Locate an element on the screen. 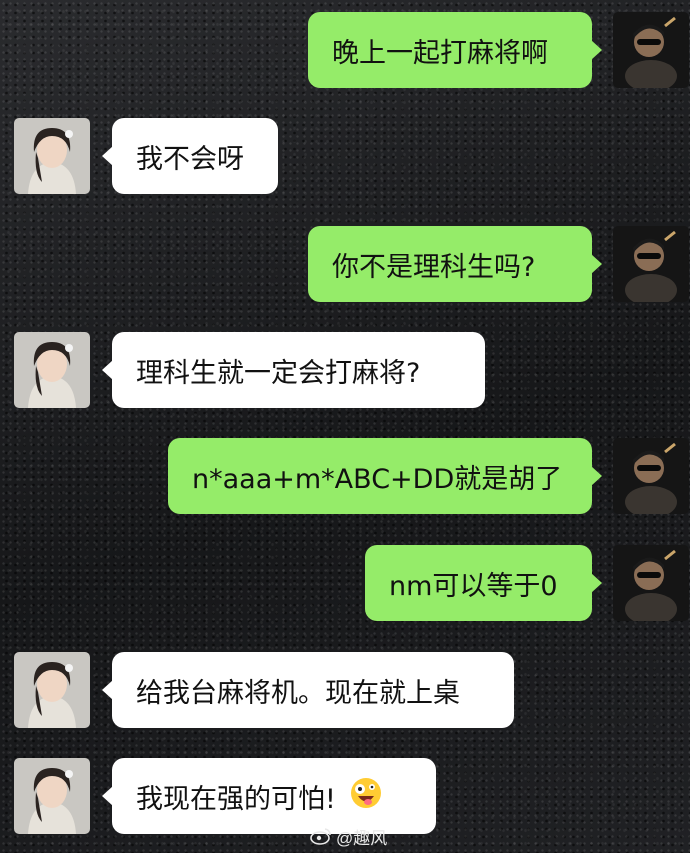 The image size is (690, 853). message-bubble: nm可以等于0 is located at coordinates (483, 583).